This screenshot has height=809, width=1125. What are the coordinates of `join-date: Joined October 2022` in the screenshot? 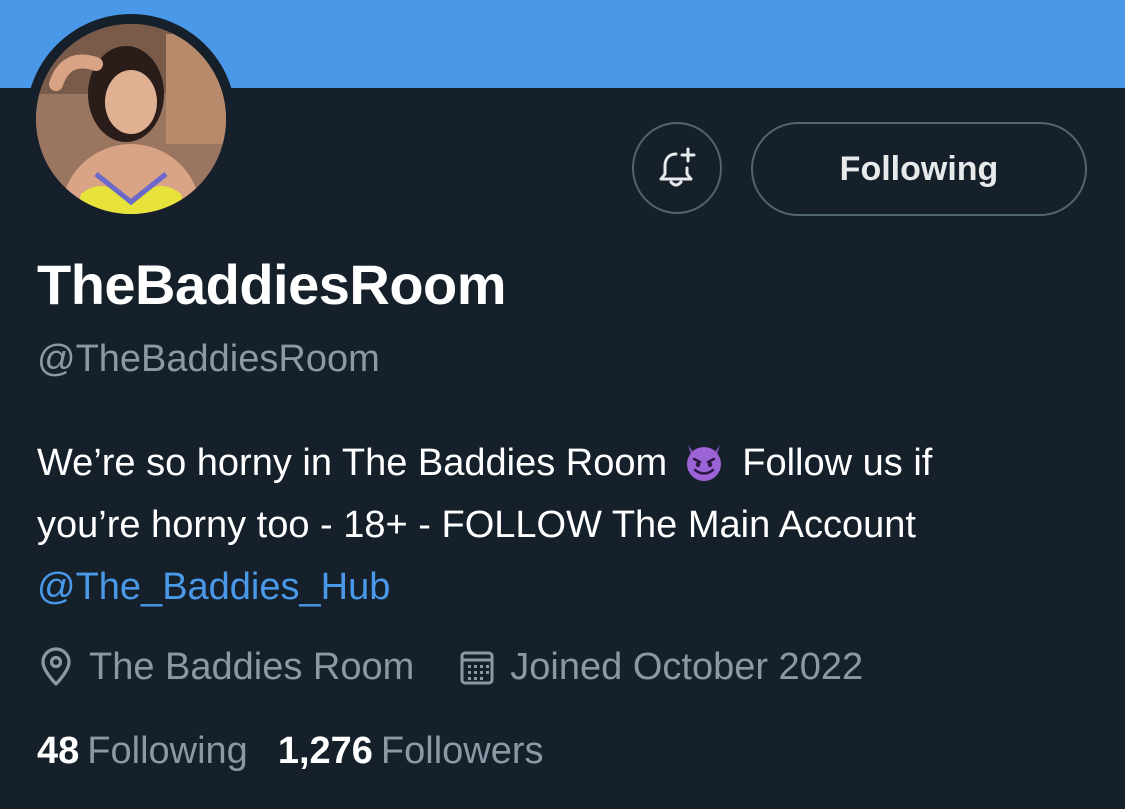 It's located at (660, 667).